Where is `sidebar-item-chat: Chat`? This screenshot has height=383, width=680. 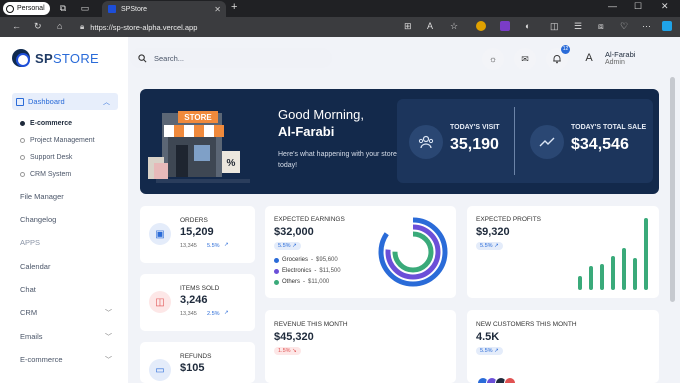 sidebar-item-chat: Chat is located at coordinates (66, 289).